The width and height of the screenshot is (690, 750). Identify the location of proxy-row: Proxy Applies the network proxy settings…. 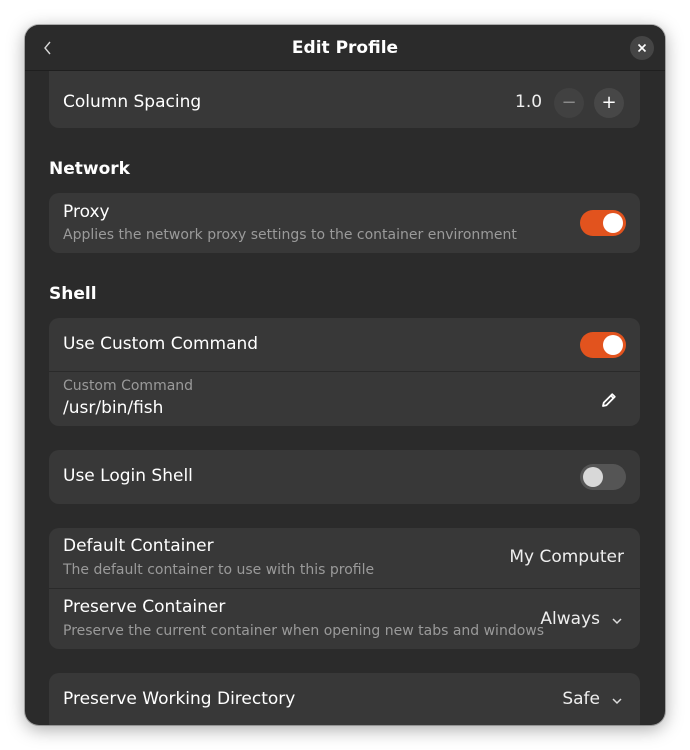
(344, 223).